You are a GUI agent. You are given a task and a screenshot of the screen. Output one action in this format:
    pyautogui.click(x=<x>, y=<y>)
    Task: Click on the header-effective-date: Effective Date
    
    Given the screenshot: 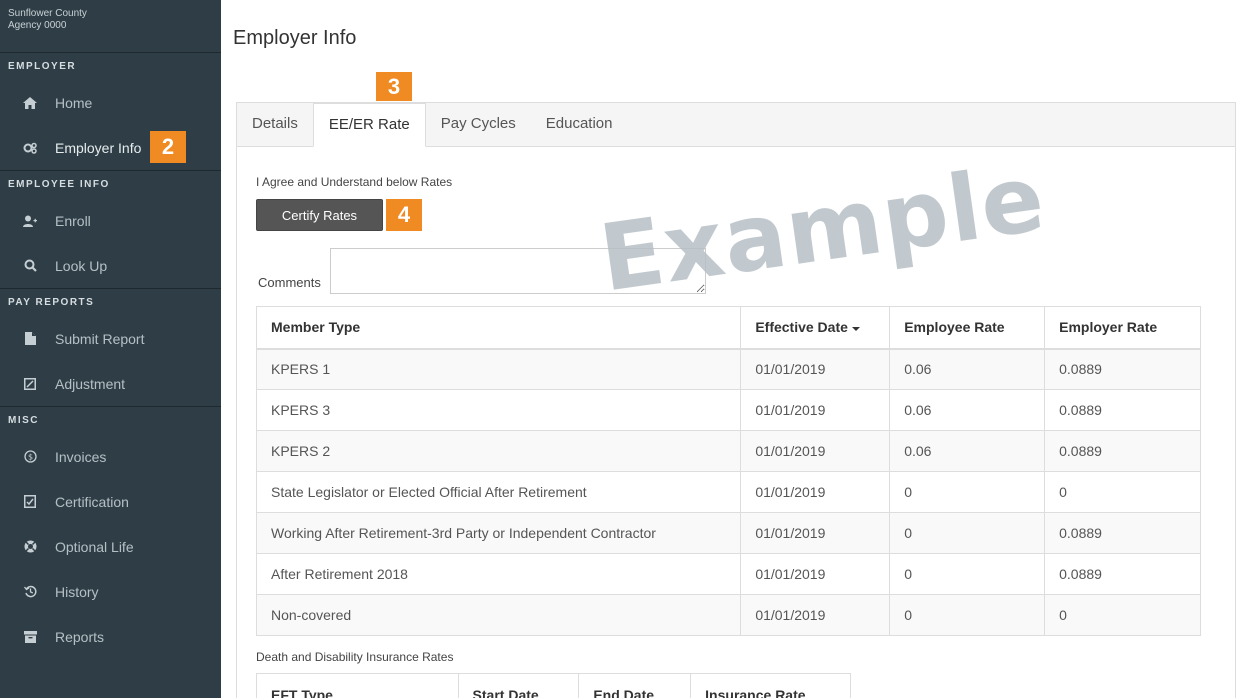 What is the action you would take?
    pyautogui.click(x=815, y=328)
    